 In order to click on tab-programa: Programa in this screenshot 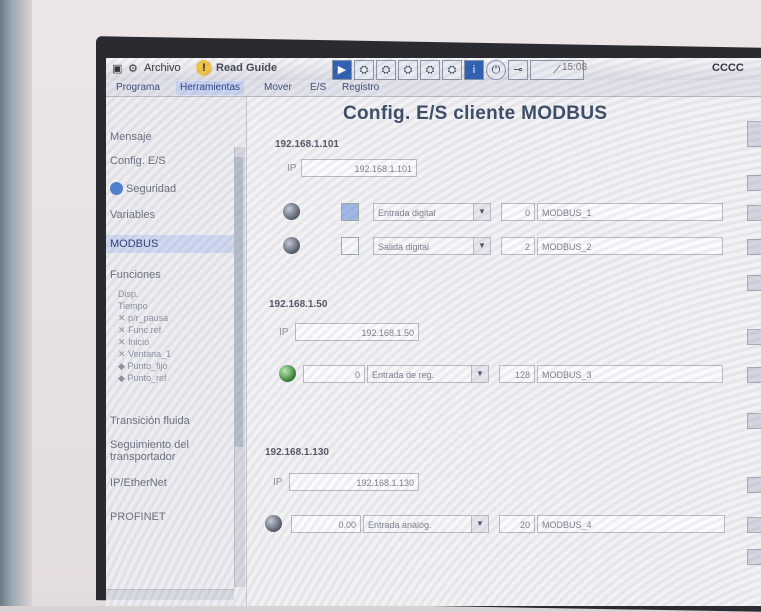, I will do `click(138, 88)`.